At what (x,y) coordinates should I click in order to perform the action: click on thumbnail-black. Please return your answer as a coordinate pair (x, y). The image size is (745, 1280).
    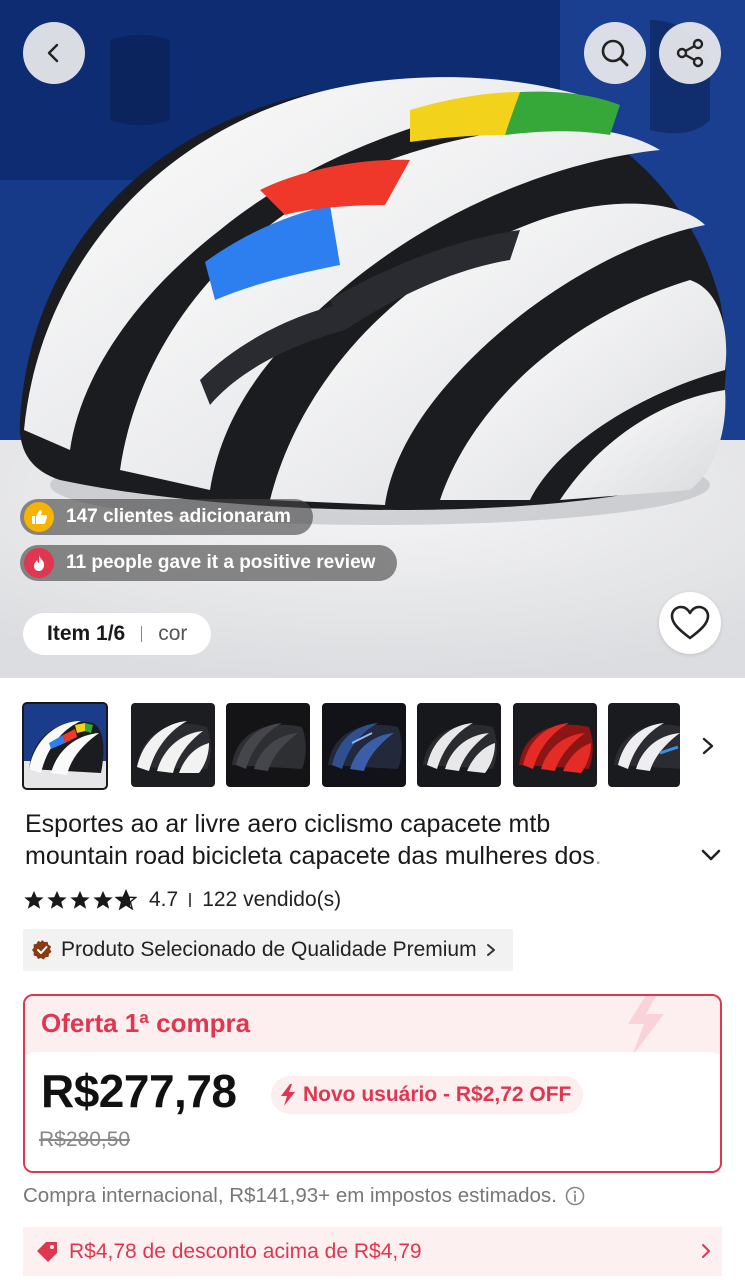
    Looking at the image, I should click on (268, 745).